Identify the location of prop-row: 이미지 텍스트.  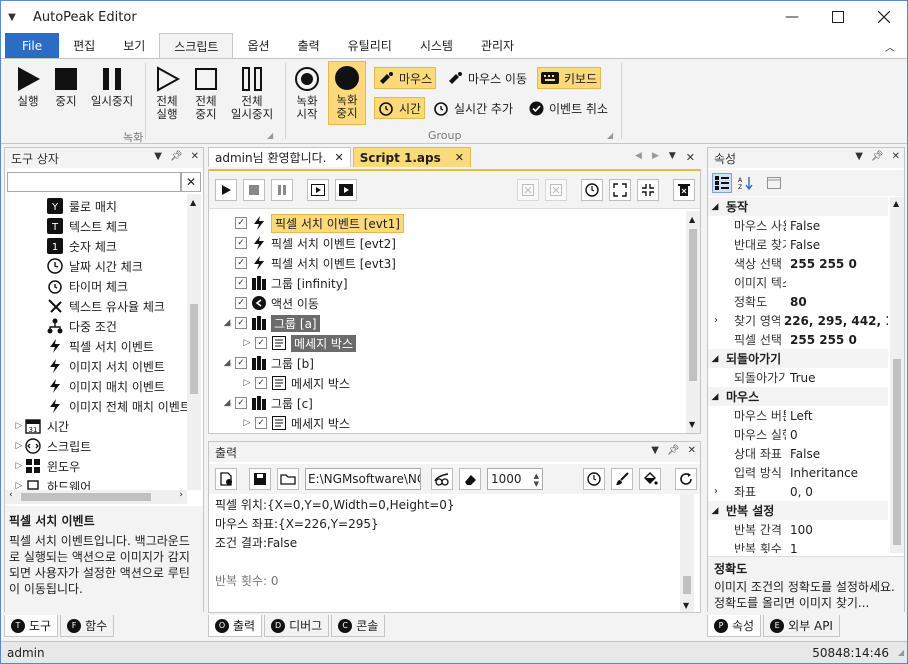
(798, 282).